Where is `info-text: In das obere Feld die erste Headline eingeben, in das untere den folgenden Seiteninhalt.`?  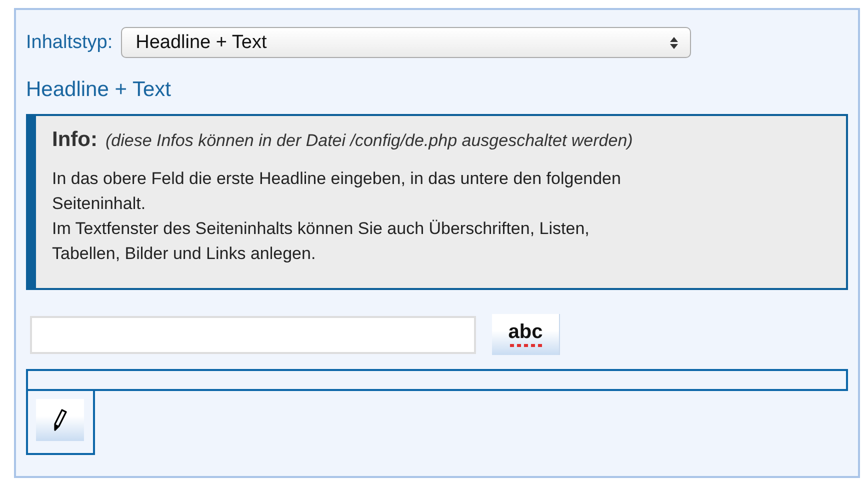
info-text: In das obere Feld die erste Headline eingeben, in das untere den folgenden Seiteninhalt. is located at coordinates (337, 191).